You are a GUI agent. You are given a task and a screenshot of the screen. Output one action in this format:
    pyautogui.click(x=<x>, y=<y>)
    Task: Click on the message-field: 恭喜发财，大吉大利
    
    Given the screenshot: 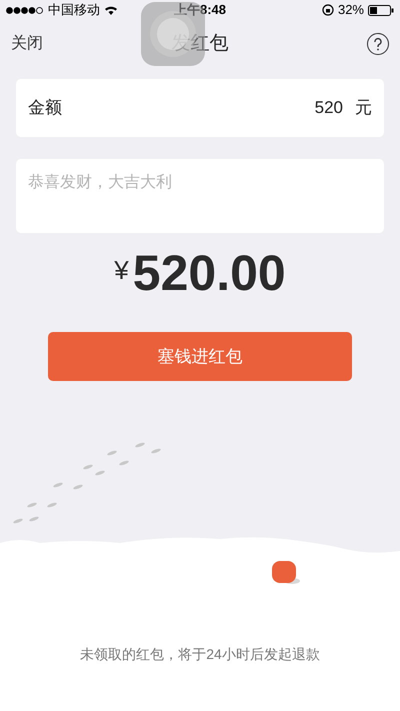 What is the action you would take?
    pyautogui.click(x=200, y=196)
    